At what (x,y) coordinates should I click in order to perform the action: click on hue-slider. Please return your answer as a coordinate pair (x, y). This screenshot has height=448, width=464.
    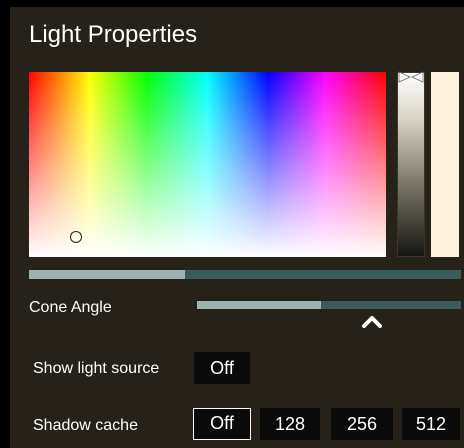
    Looking at the image, I should click on (245, 274).